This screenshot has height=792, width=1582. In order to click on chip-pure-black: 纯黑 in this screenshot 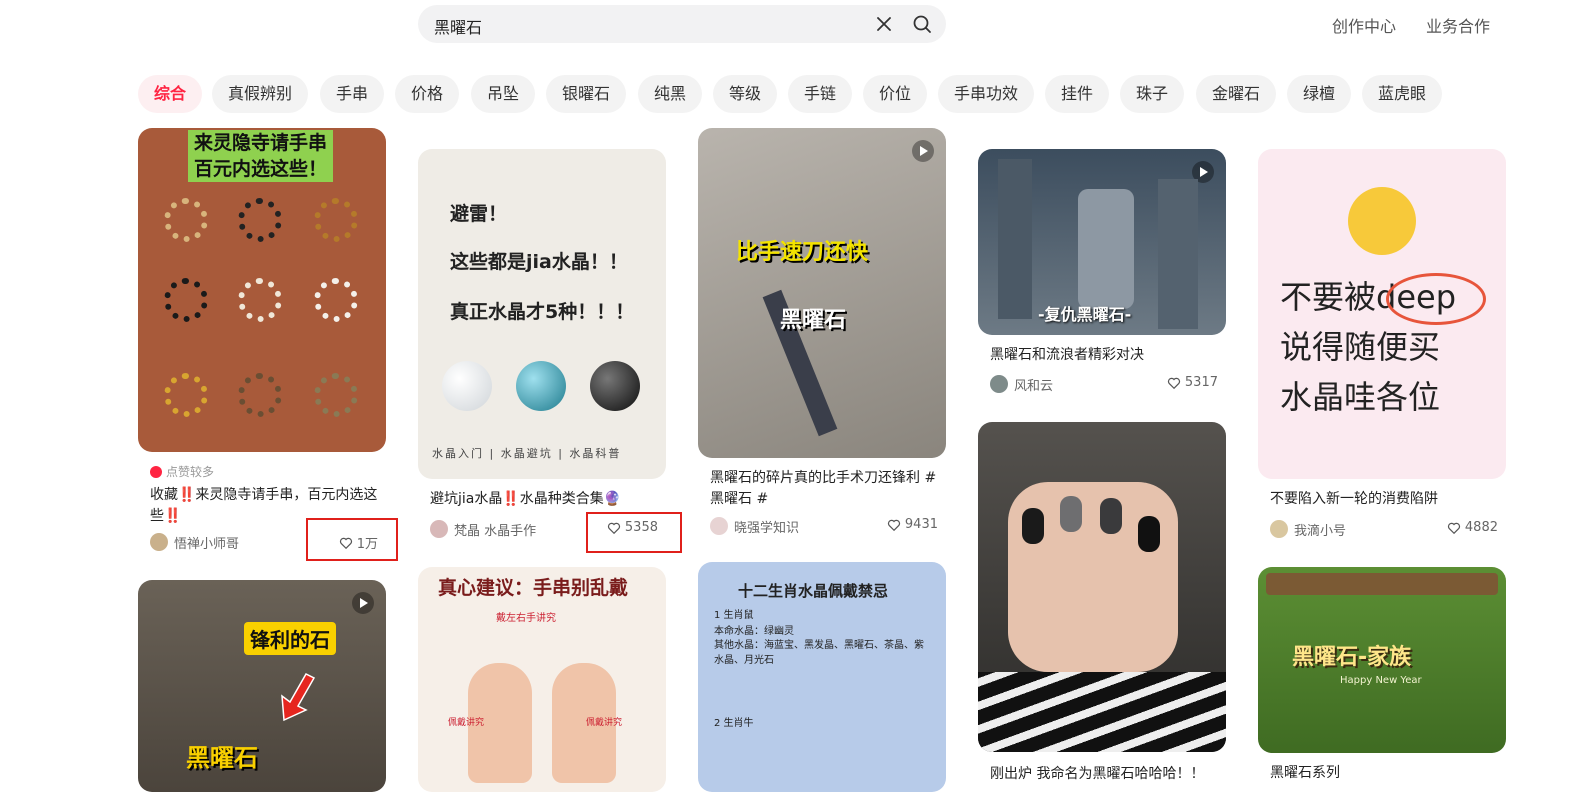, I will do `click(670, 94)`.